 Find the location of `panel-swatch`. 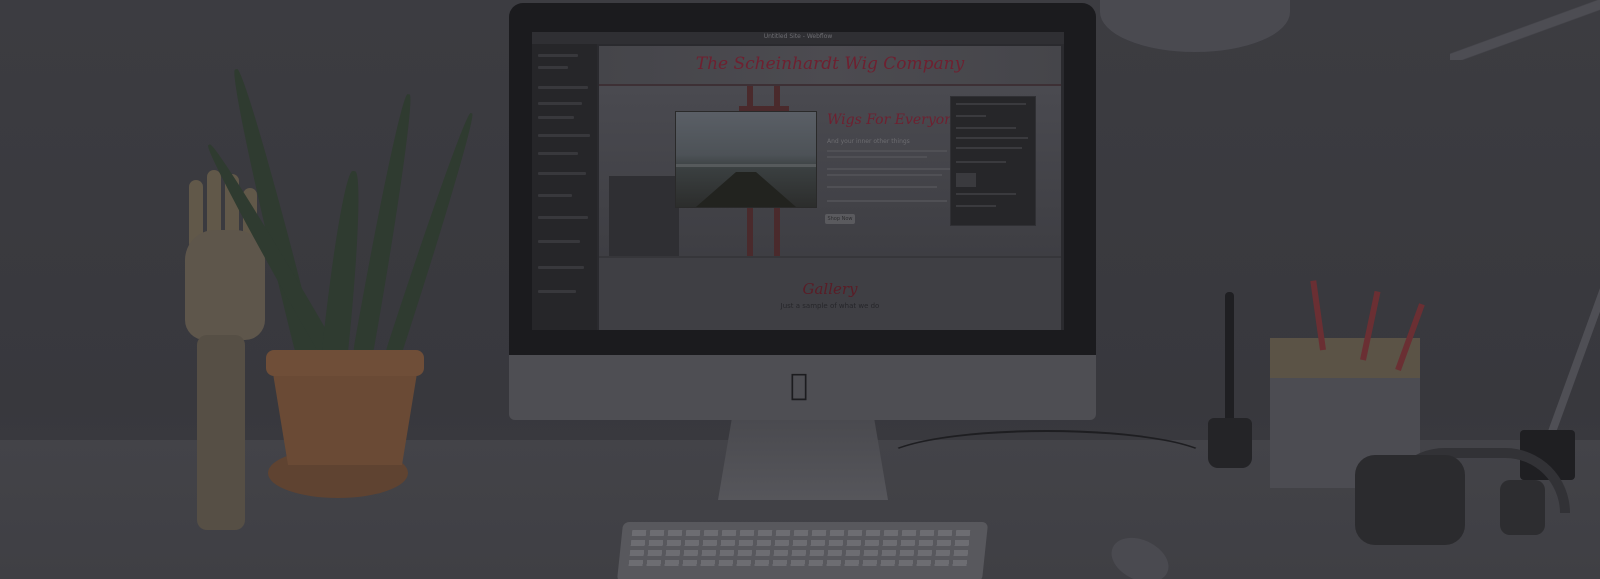

panel-swatch is located at coordinates (966, 180).